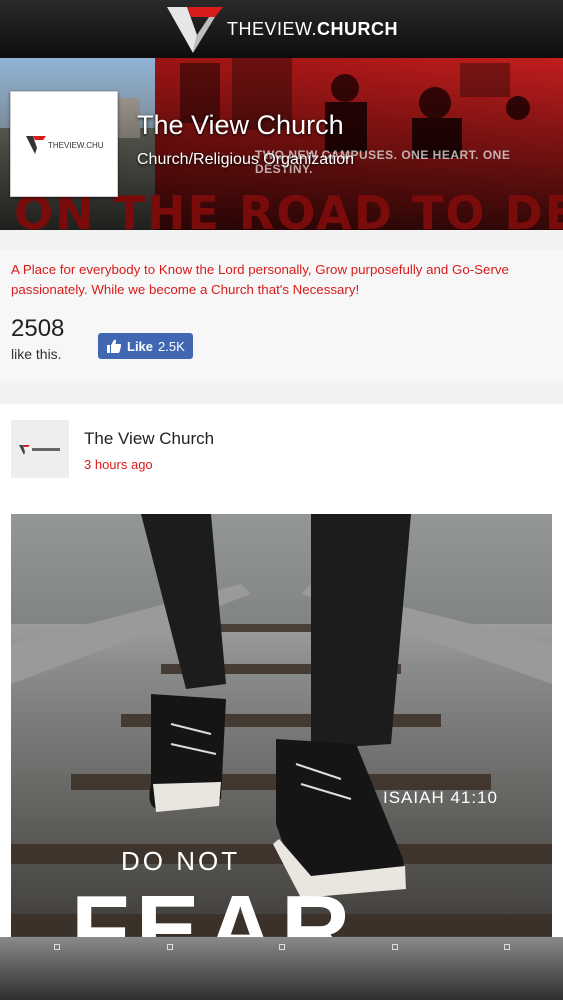 The width and height of the screenshot is (563, 1000). What do you see at coordinates (181, 861) in the screenshot?
I see `post-image-line1: DO NOT` at bounding box center [181, 861].